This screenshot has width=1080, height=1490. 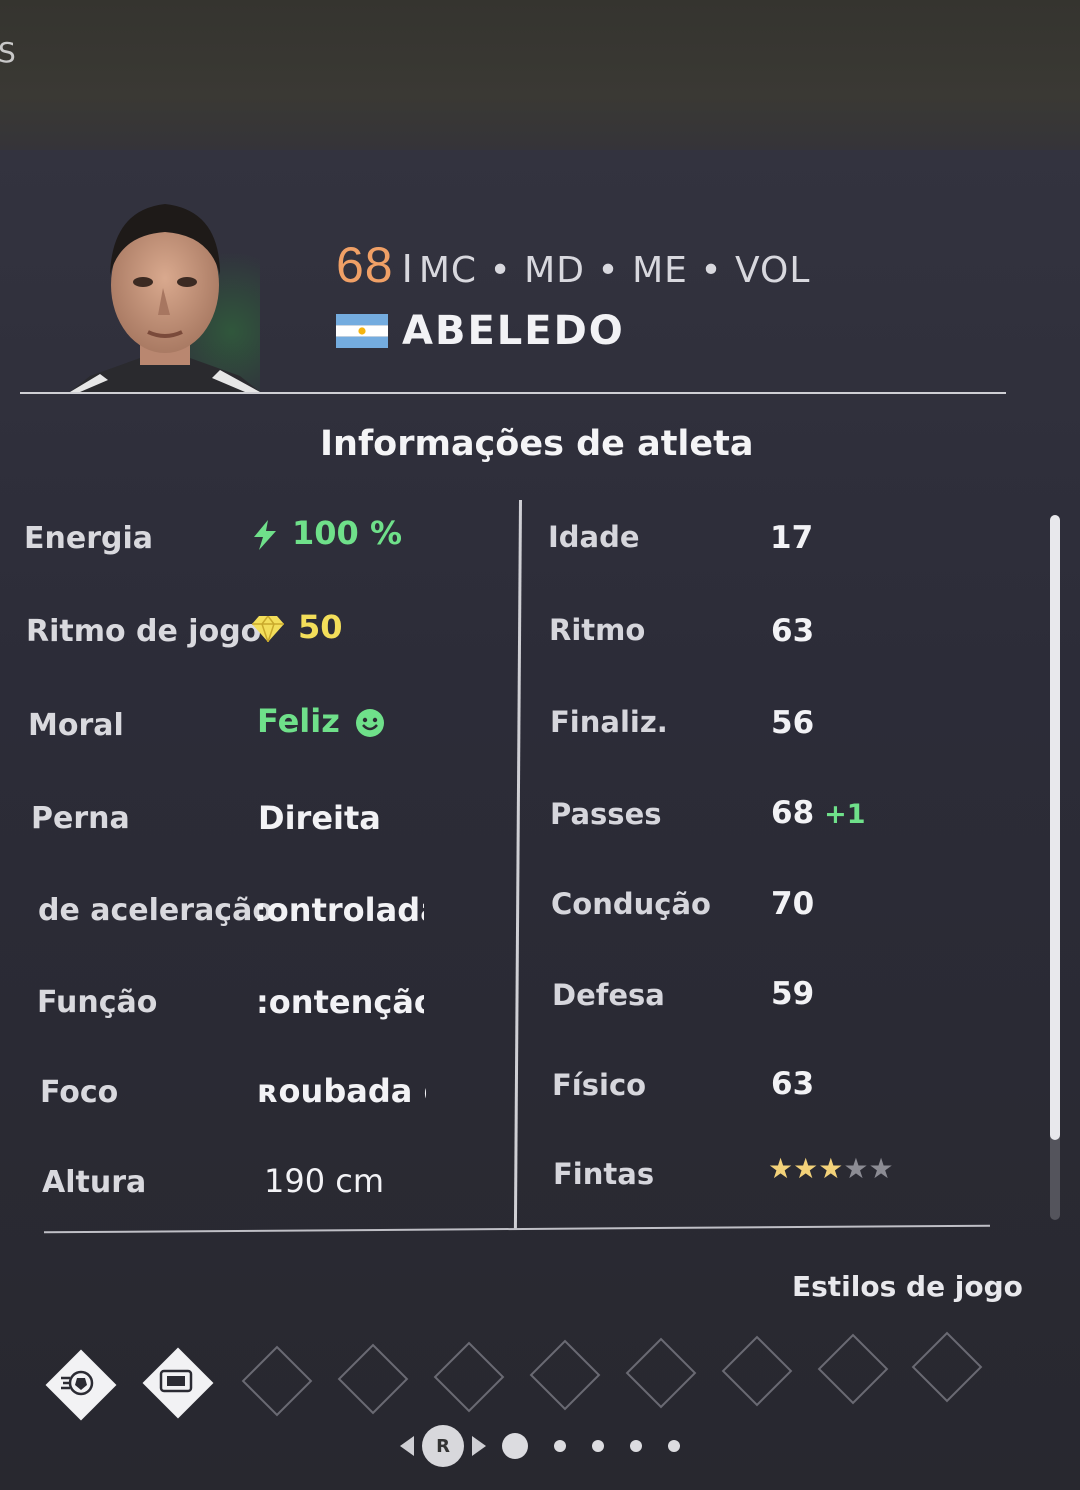 I want to click on screen-background-top: S, so click(x=540, y=80).